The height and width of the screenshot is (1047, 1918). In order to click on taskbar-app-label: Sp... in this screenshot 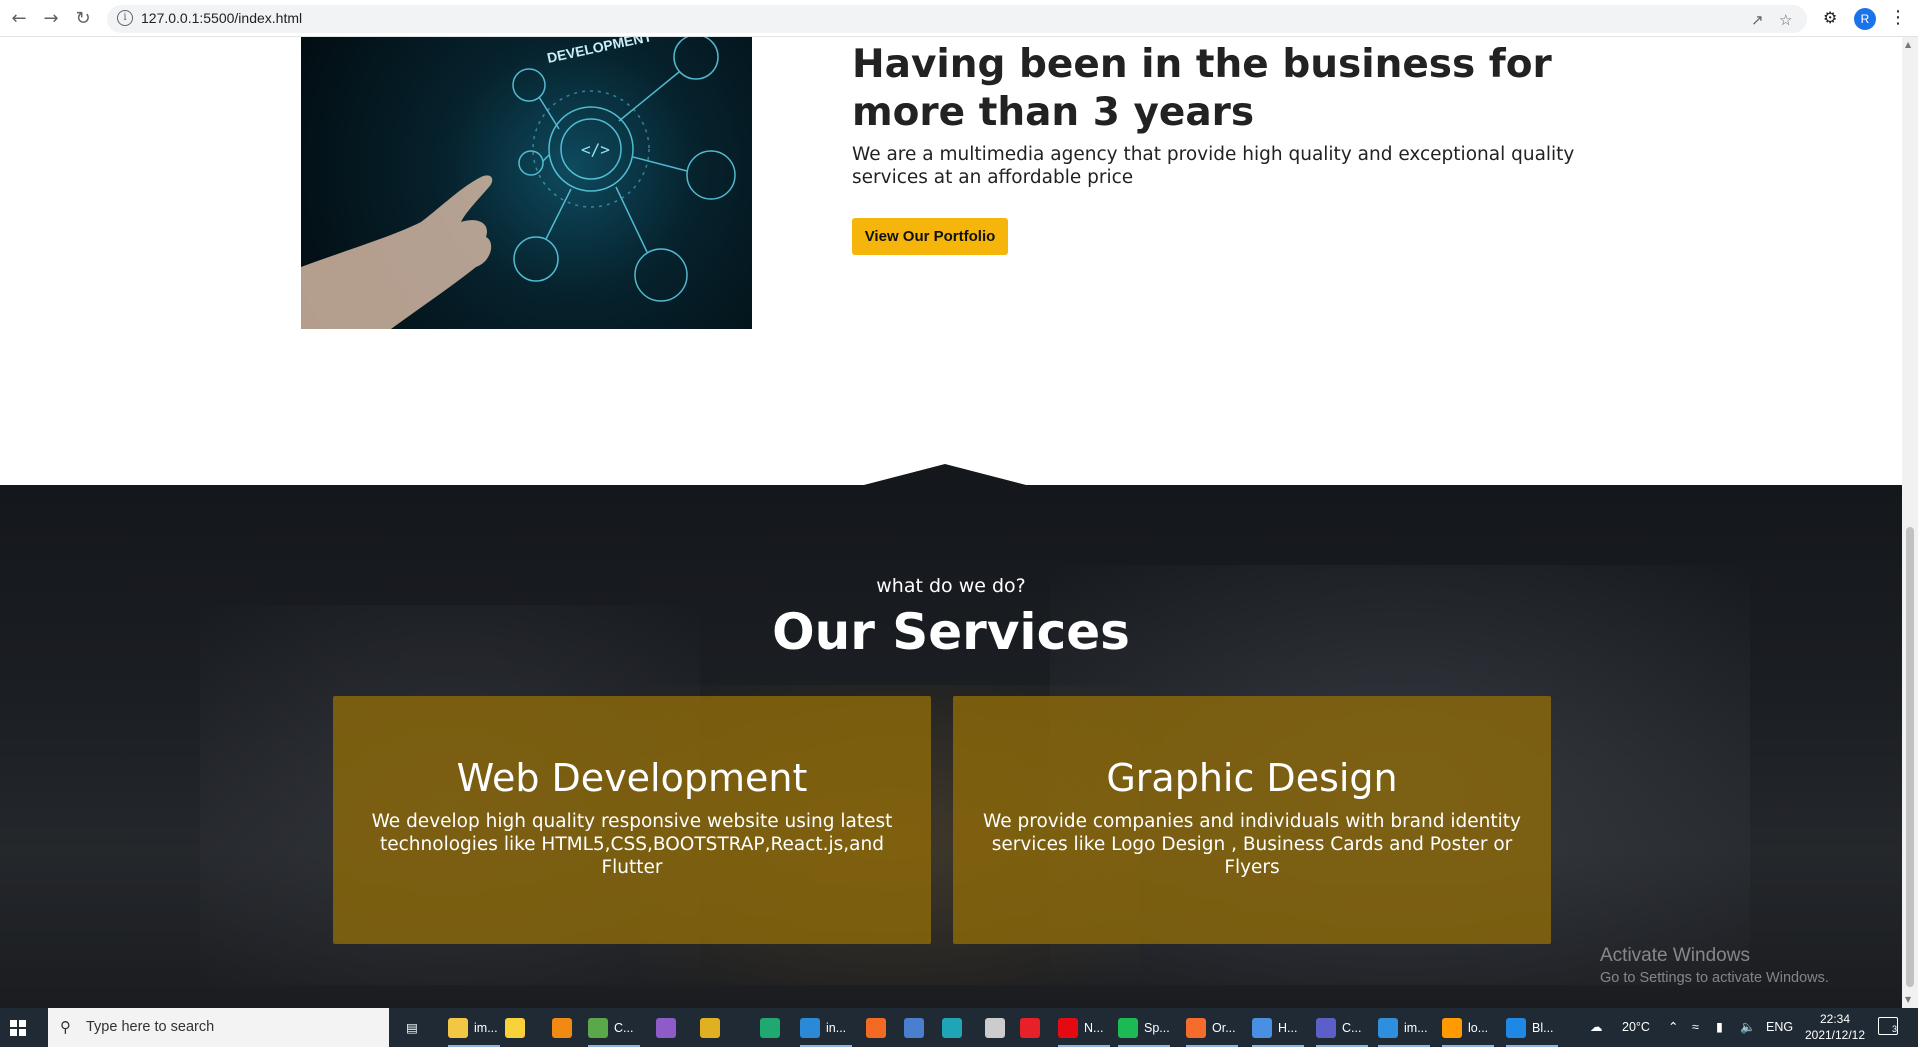, I will do `click(1157, 1027)`.